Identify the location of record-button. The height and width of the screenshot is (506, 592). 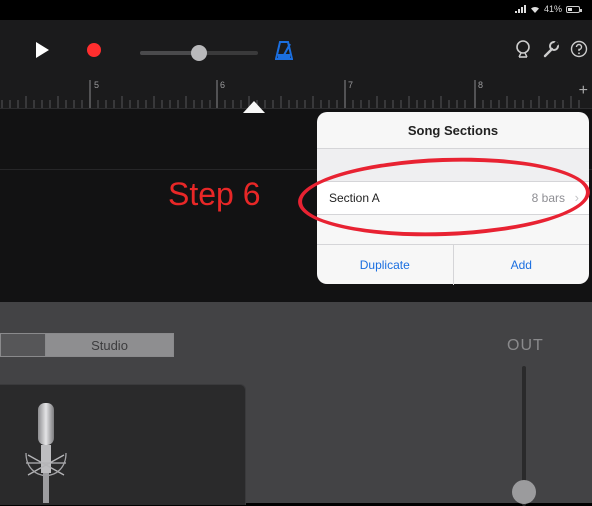
(94, 50).